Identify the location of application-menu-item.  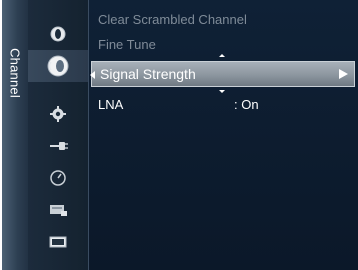
(58, 178).